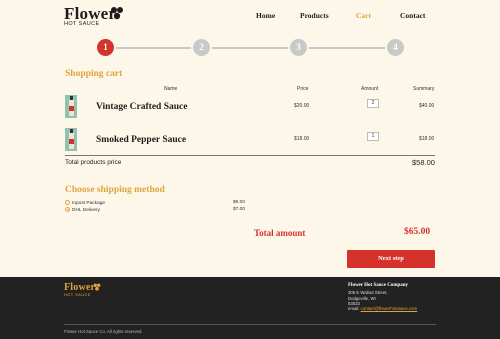  I want to click on footer-address-line: 305 E Walnut Street,, so click(368, 292).